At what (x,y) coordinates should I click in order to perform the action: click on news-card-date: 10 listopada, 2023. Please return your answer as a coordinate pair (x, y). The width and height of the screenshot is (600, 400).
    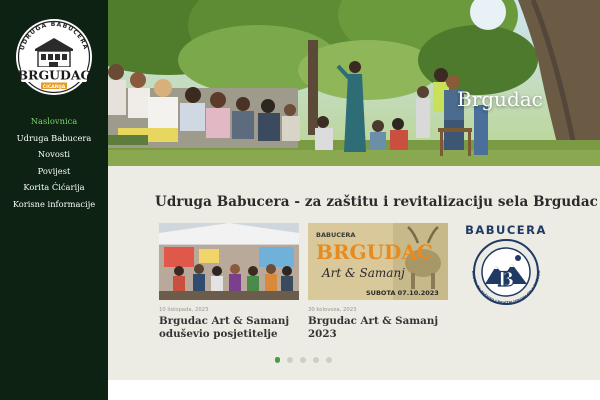
    Looking at the image, I should click on (184, 310).